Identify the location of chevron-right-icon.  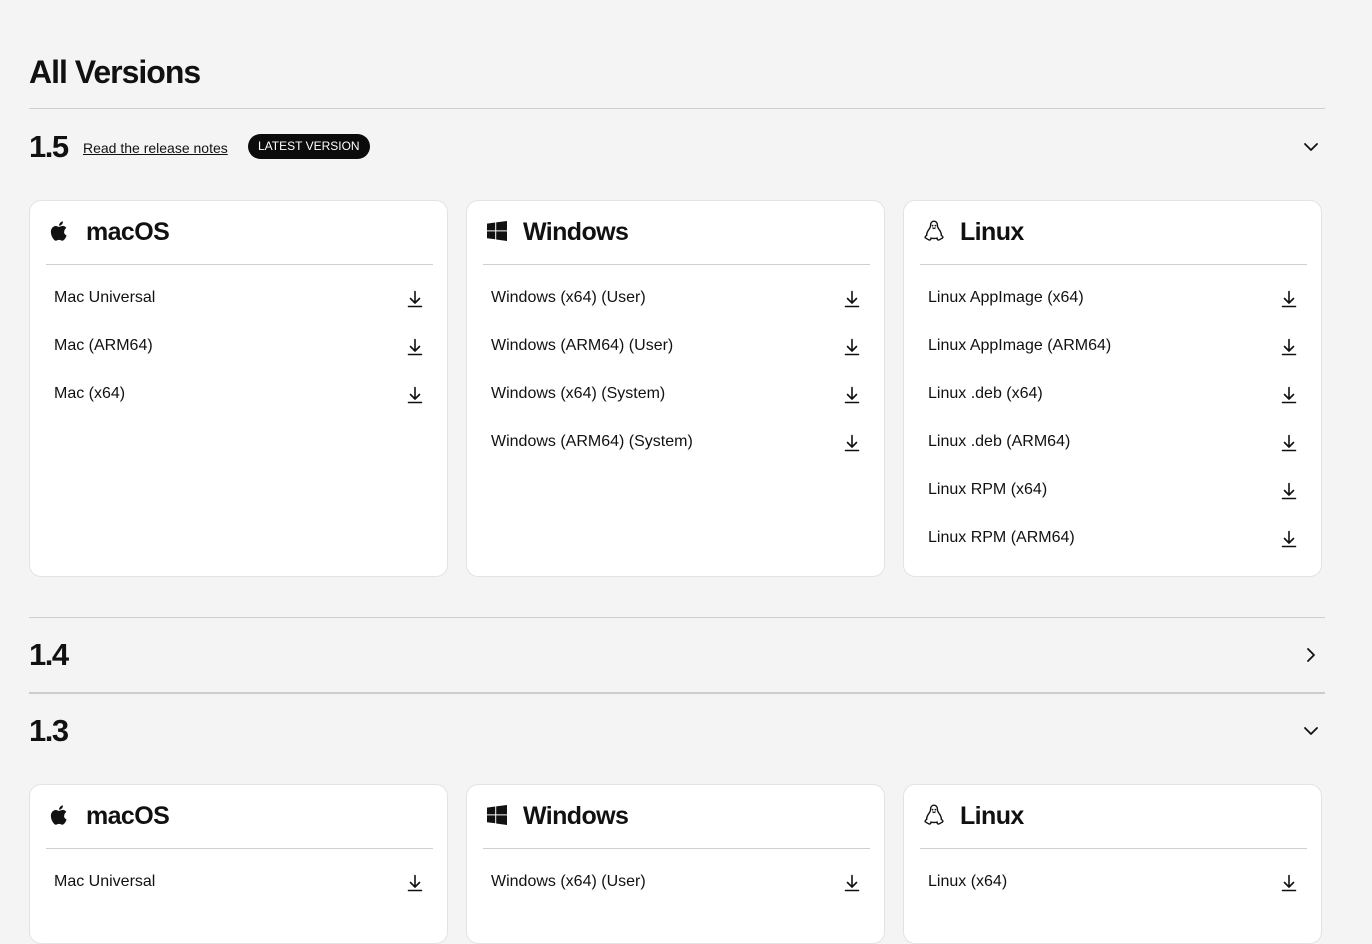
(1311, 655).